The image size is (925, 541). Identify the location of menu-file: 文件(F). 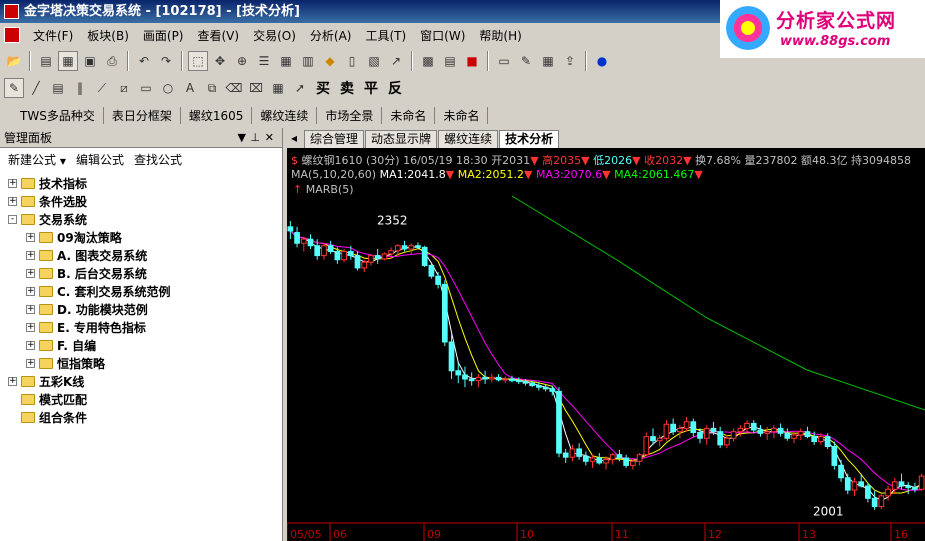
(53, 35).